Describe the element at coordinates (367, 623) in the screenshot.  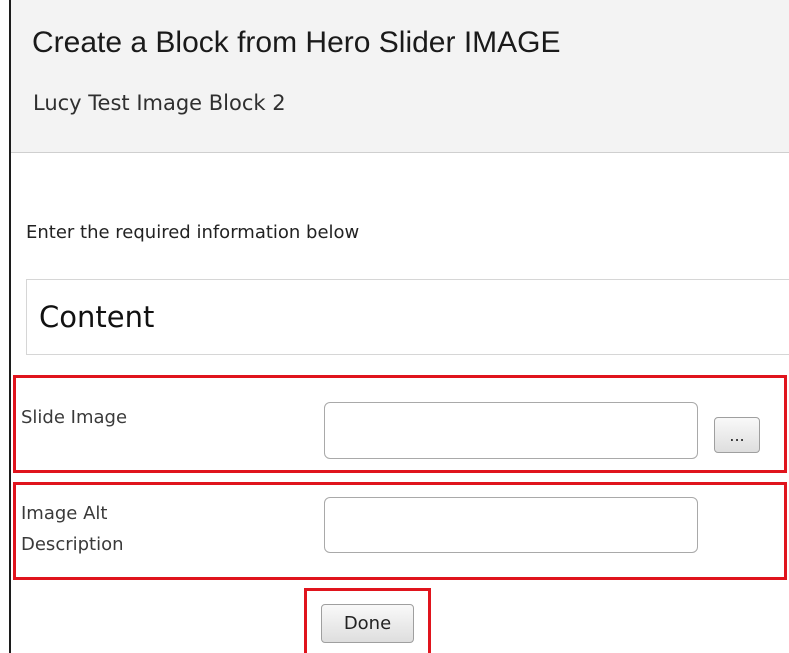
I see `done-button: Done` at that location.